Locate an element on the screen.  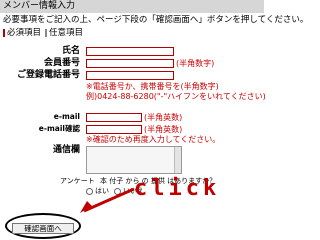
member-no-input is located at coordinates (130, 63).